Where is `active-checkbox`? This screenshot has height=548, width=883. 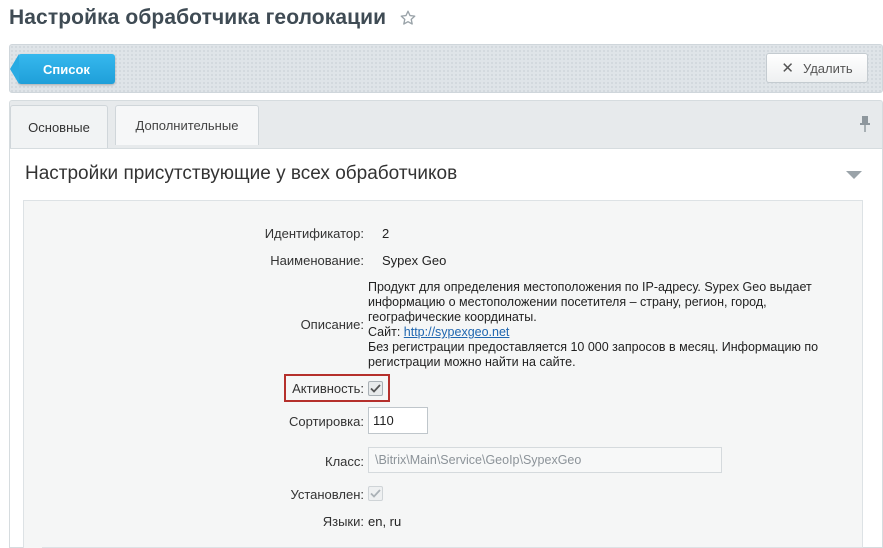 active-checkbox is located at coordinates (375, 388).